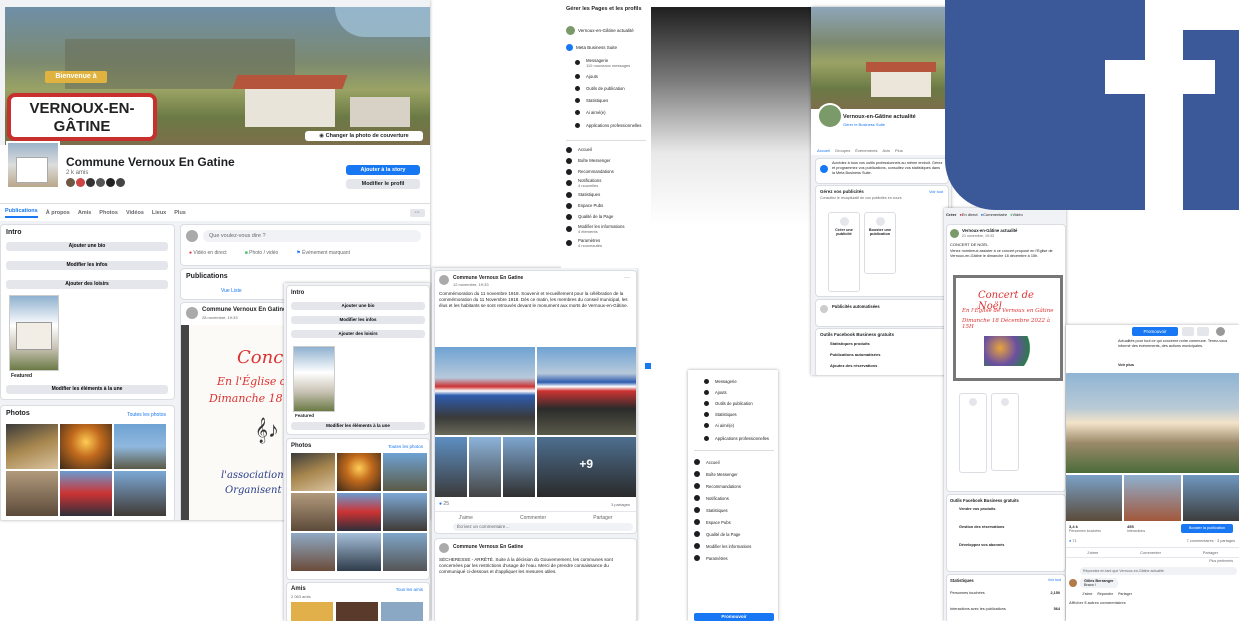 This screenshot has height=621, width=1239. Describe the element at coordinates (740, 438) in the screenshot. I see `lowmenu-item: Applications professionnelles` at that location.